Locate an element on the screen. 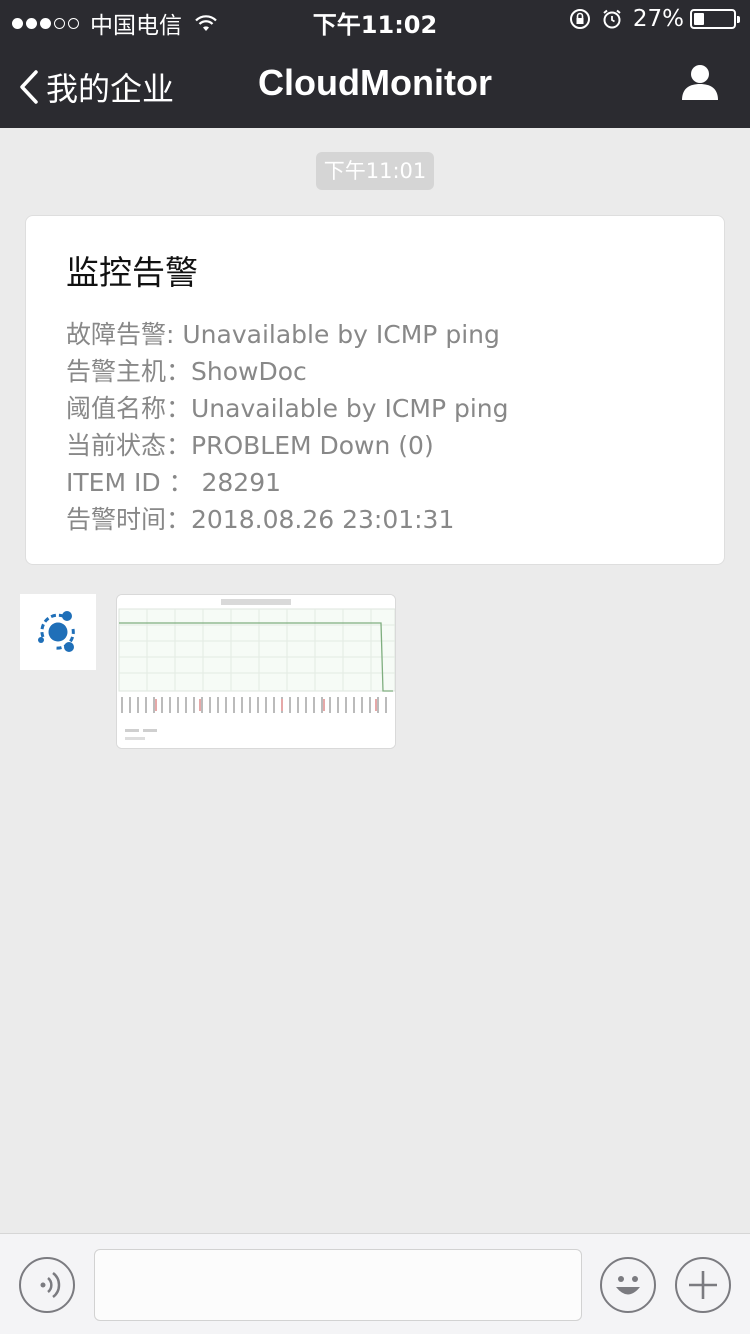 The width and height of the screenshot is (750, 1334). nav-bar: 我的企业 CloudMonitor is located at coordinates (375, 84).